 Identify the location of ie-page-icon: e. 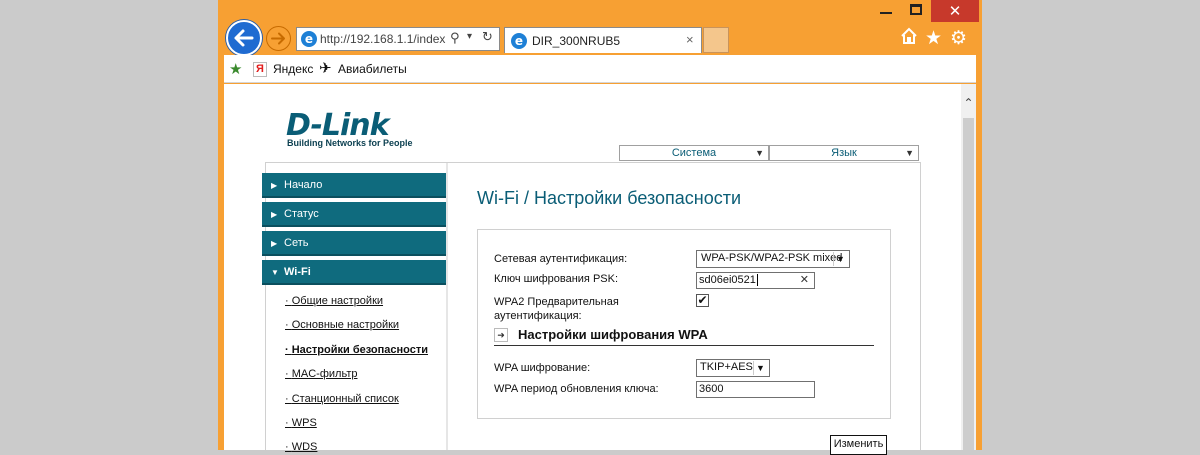
(309, 39).